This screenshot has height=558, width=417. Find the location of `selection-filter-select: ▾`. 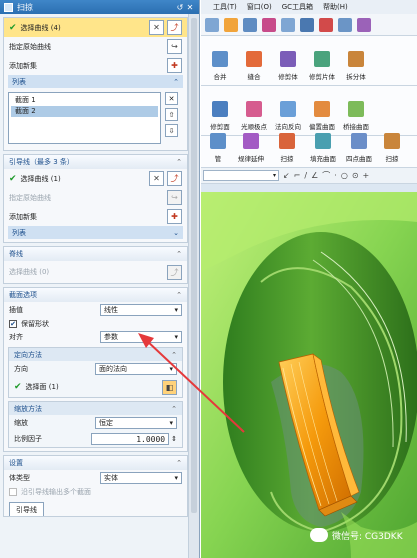

selection-filter-select: ▾ is located at coordinates (241, 175).